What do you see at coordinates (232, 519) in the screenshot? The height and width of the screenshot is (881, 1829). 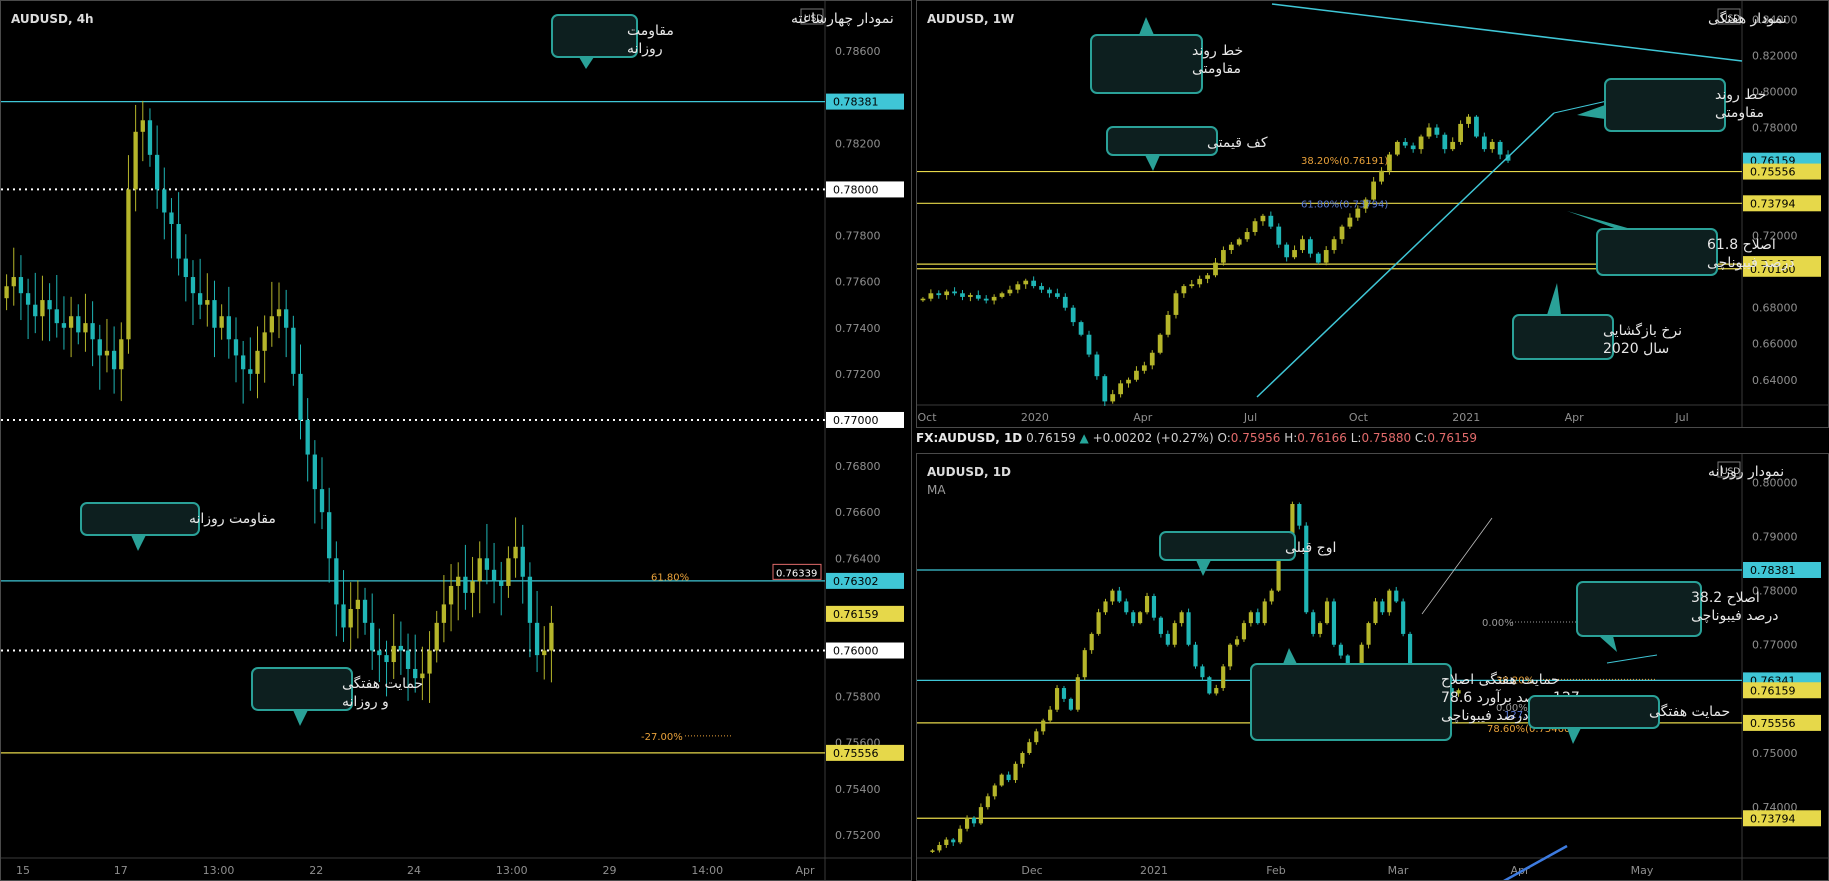 I see `callout-1-text: مقاومت روزانه` at bounding box center [232, 519].